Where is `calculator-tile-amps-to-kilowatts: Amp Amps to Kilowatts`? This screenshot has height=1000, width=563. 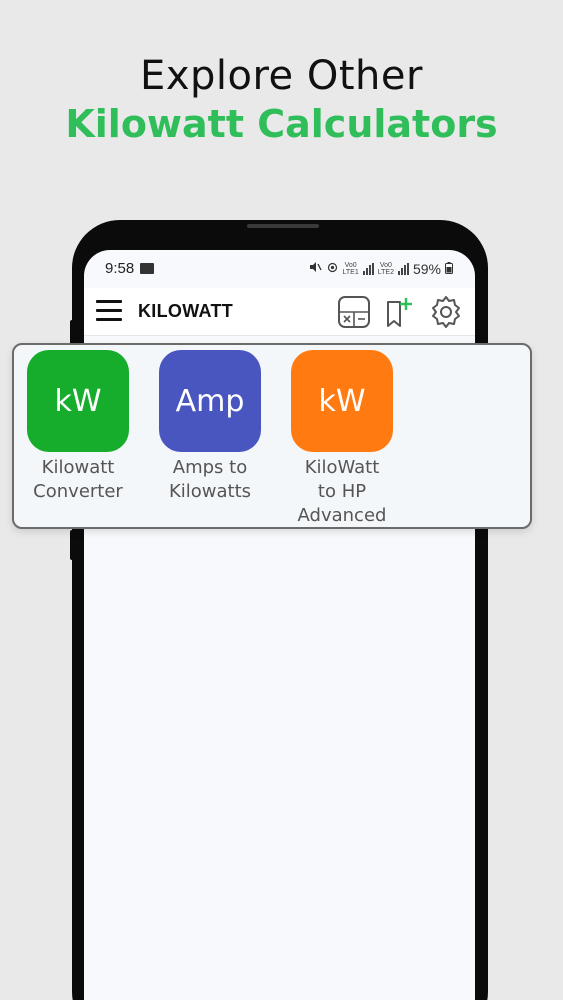 calculator-tile-amps-to-kilowatts: Amp Amps to Kilowatts is located at coordinates (210, 427).